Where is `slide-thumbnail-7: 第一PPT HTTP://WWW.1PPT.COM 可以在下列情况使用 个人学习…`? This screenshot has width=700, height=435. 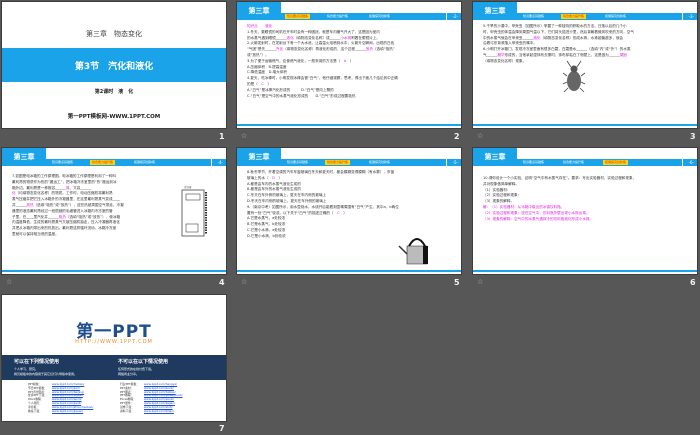
slide-thumbnail-7: 第一PPT HTTP://WWW.1PPT.COM 可以在下列情况使用 个人学习… is located at coordinates (114, 358).